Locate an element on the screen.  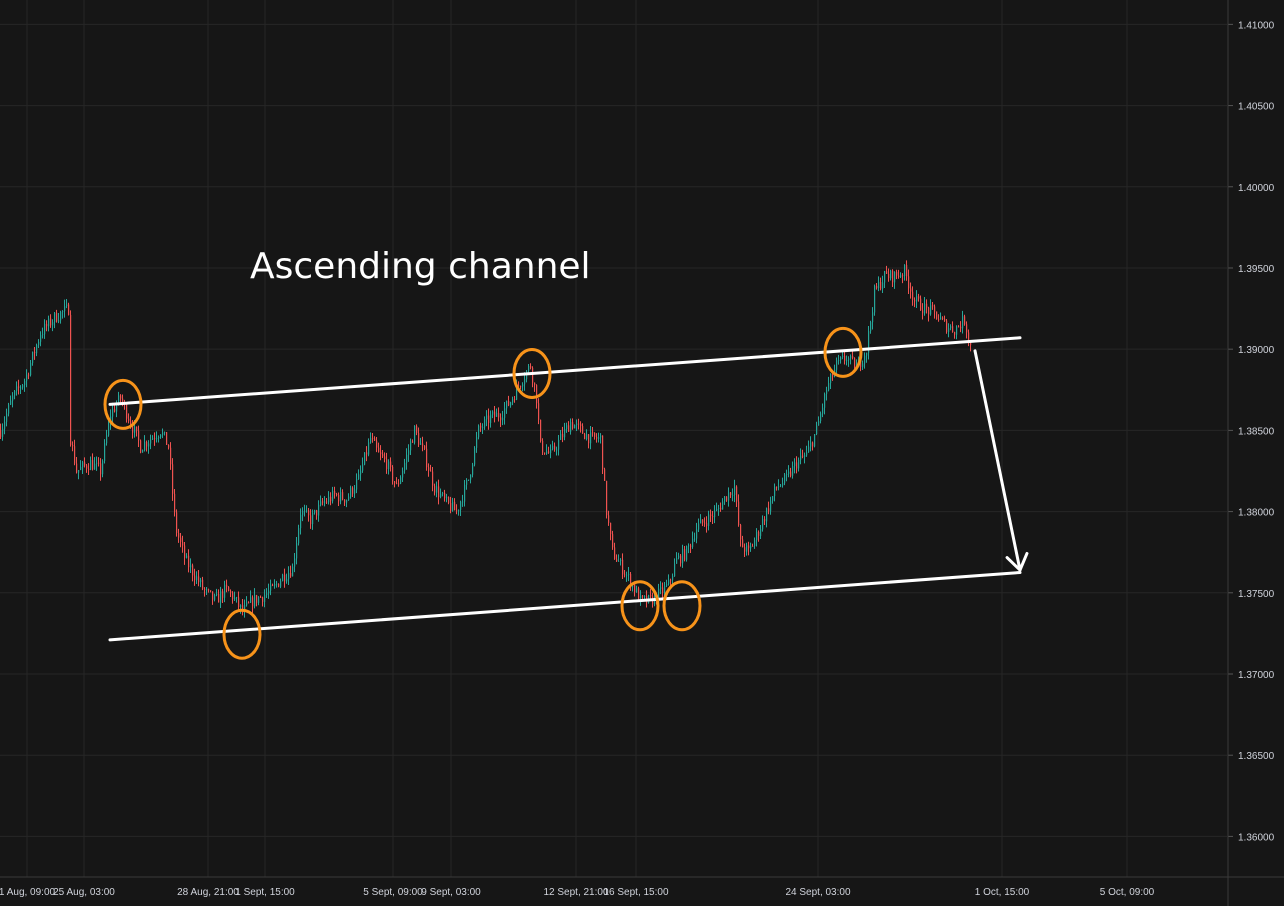
y-tick-label: 1.36500 is located at coordinates (1256, 756).